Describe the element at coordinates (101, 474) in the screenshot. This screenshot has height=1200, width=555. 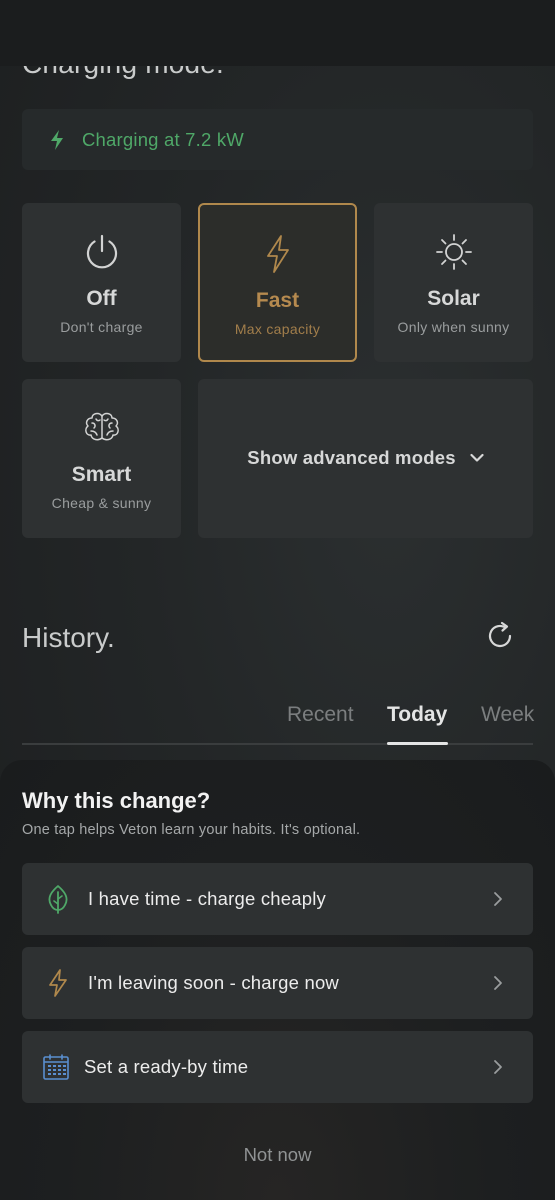
I see `mode-name: Smart` at that location.